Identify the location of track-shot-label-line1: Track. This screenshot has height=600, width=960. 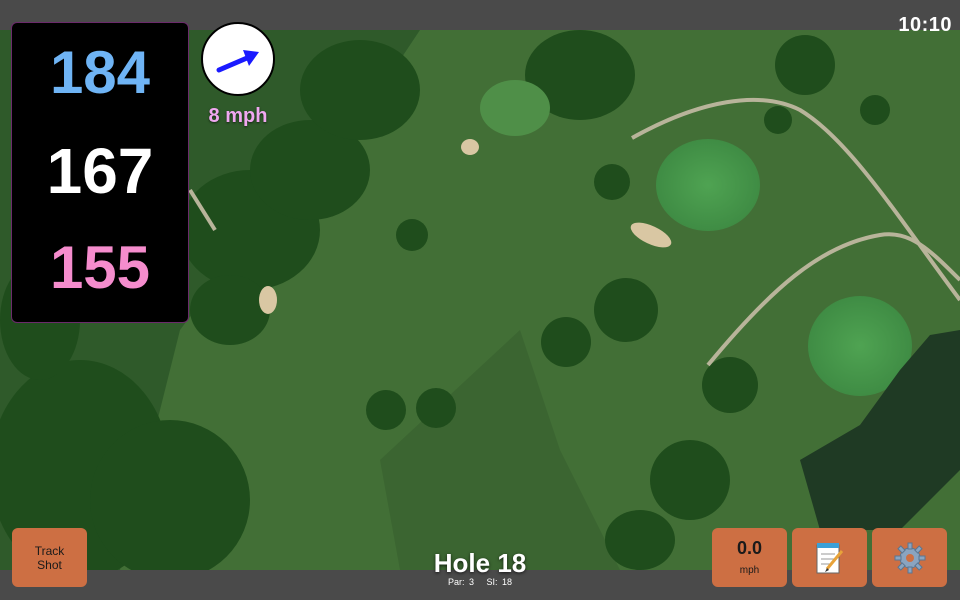
(49, 551).